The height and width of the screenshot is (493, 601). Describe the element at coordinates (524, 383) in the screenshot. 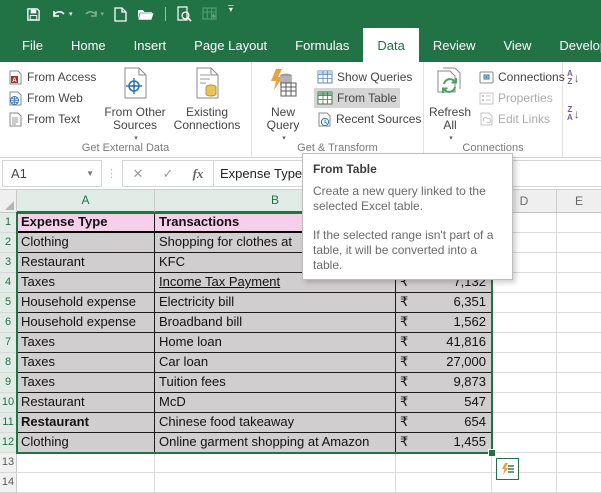

I see `cell-D9` at that location.